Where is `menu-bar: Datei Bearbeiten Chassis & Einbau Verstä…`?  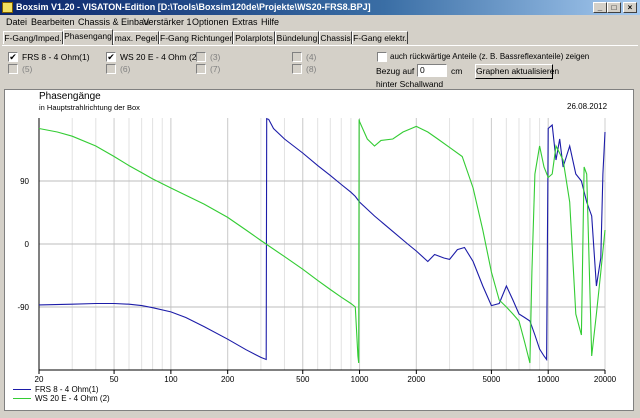
menu-bar: Datei Bearbeiten Chassis & Einbau Verstä… is located at coordinates (320, 22).